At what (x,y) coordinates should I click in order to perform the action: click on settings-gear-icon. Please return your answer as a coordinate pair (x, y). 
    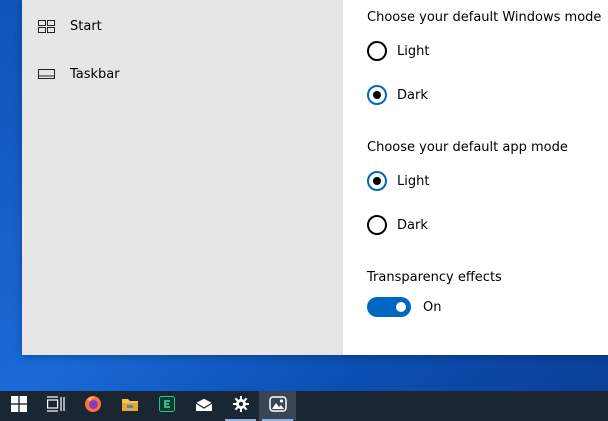
    Looking at the image, I should click on (240, 406).